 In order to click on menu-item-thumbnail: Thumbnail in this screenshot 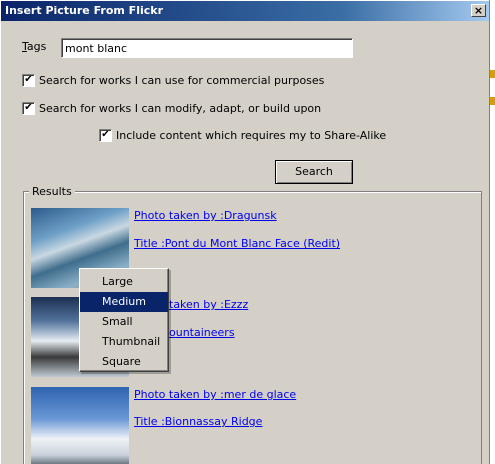, I will do `click(124, 342)`.